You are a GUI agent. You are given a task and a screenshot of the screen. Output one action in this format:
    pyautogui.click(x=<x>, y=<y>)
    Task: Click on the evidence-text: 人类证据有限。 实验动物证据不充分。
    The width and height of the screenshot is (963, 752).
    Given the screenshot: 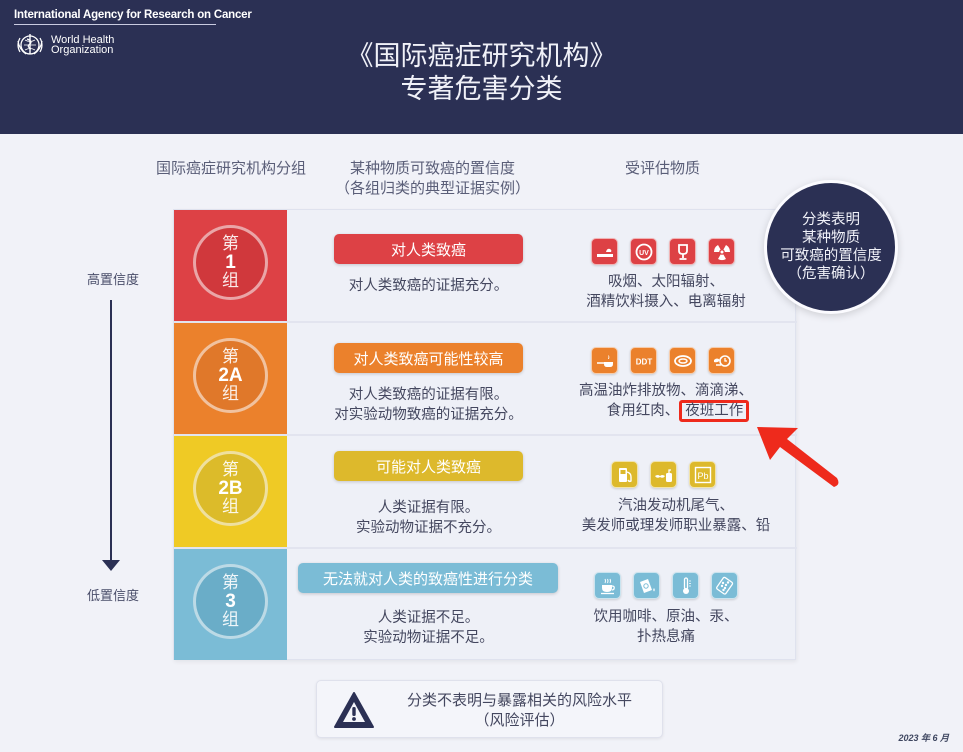 What is the action you would take?
    pyautogui.click(x=428, y=518)
    